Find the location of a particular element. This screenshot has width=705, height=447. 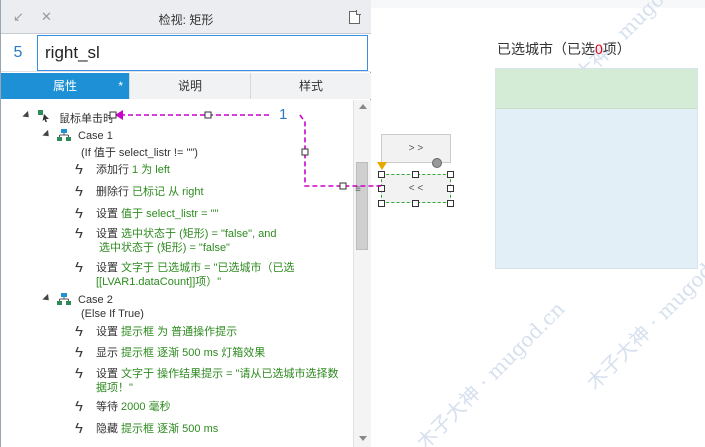

selected-cities-list is located at coordinates (596, 168).